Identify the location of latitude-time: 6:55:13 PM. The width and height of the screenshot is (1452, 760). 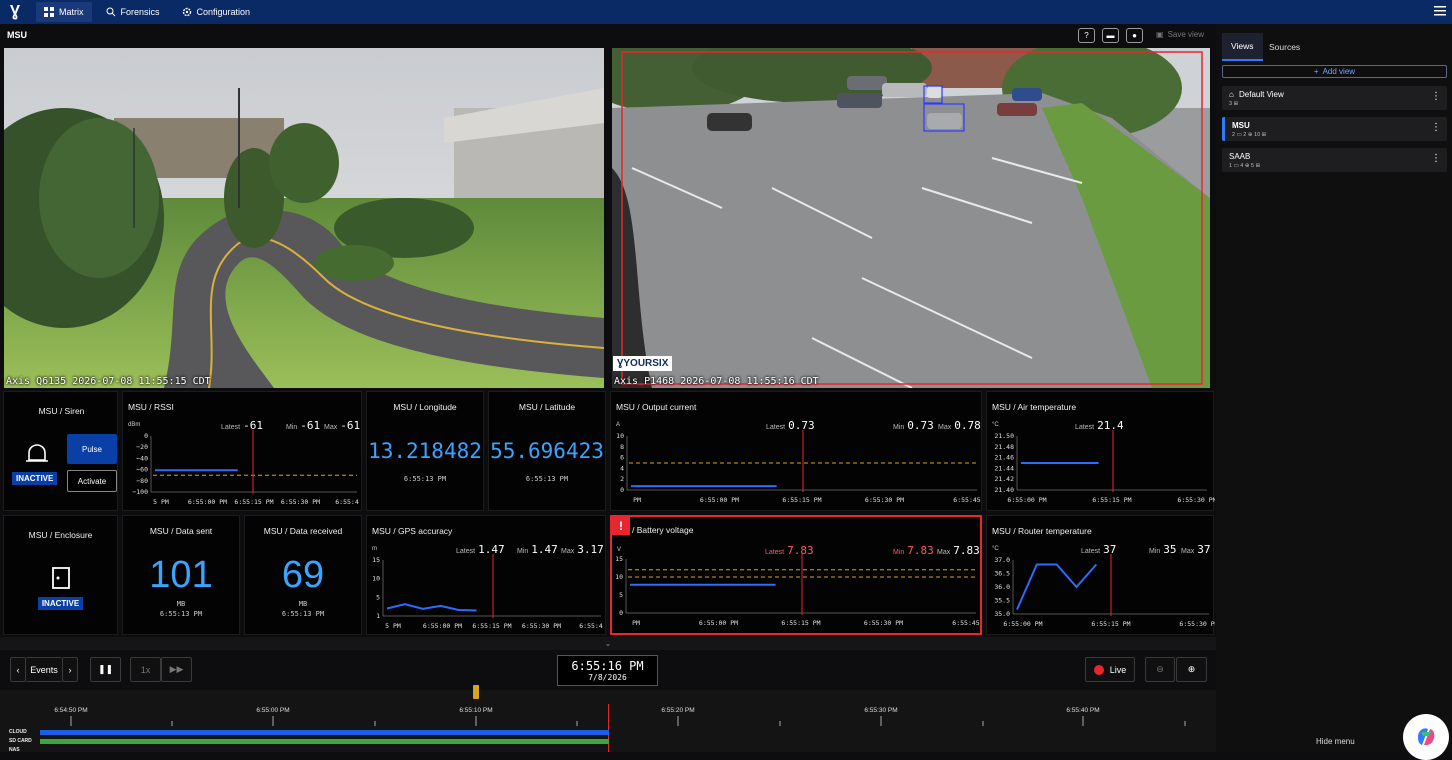
(547, 479).